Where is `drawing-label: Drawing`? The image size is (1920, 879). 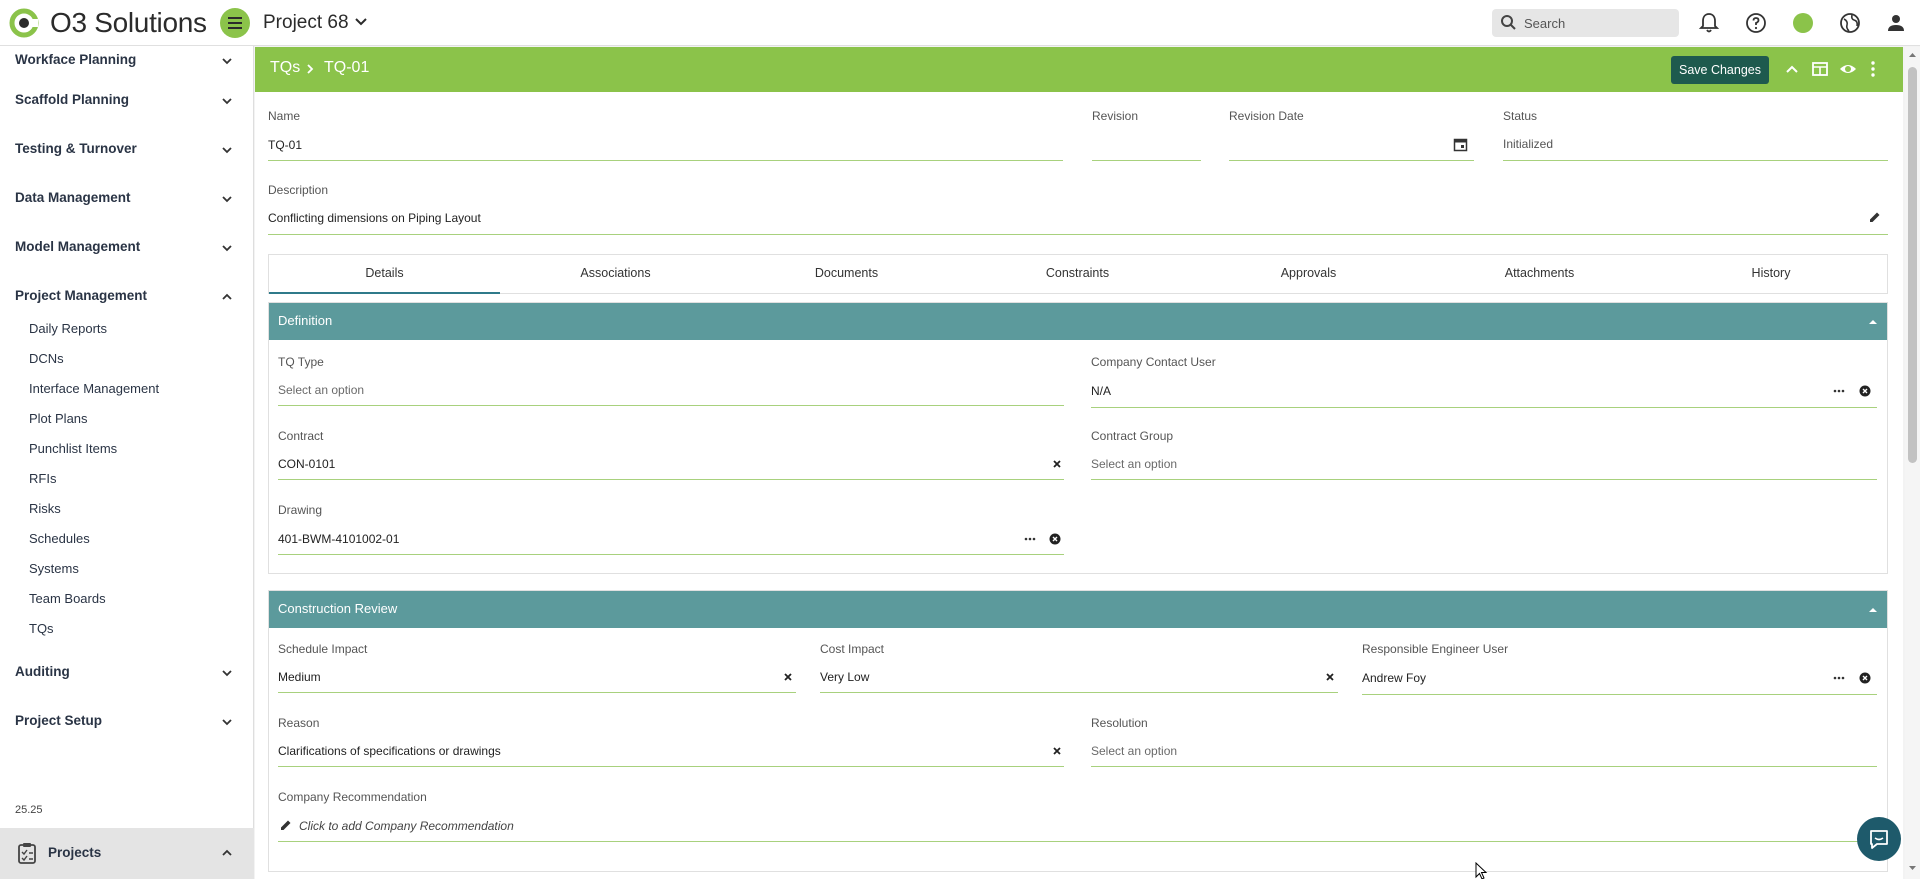 drawing-label: Drawing is located at coordinates (300, 510).